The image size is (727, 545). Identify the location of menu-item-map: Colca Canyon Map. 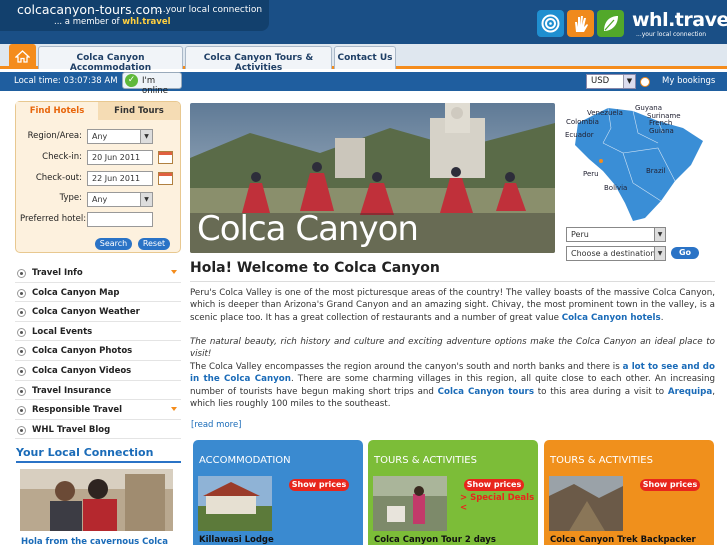
(98, 293).